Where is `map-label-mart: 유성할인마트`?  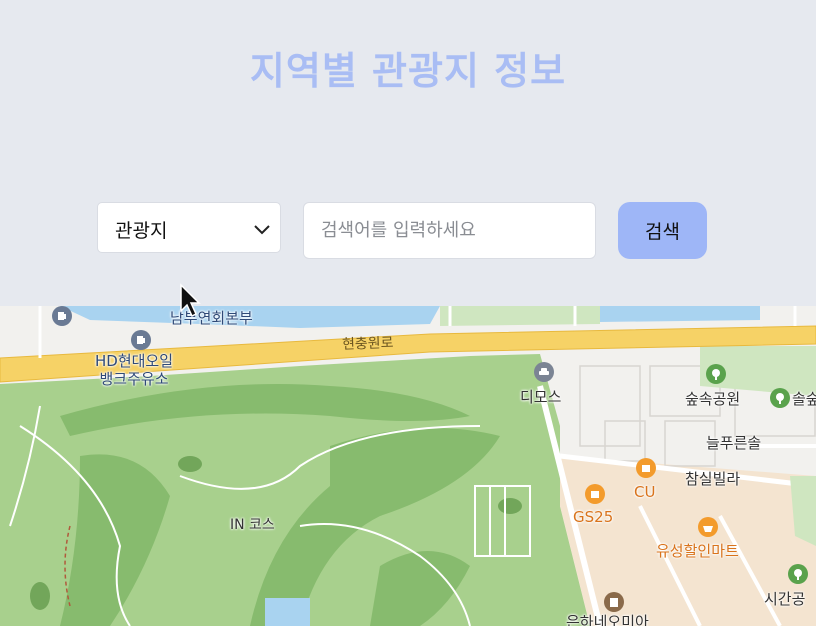
map-label-mart: 유성할인마트 is located at coordinates (697, 550).